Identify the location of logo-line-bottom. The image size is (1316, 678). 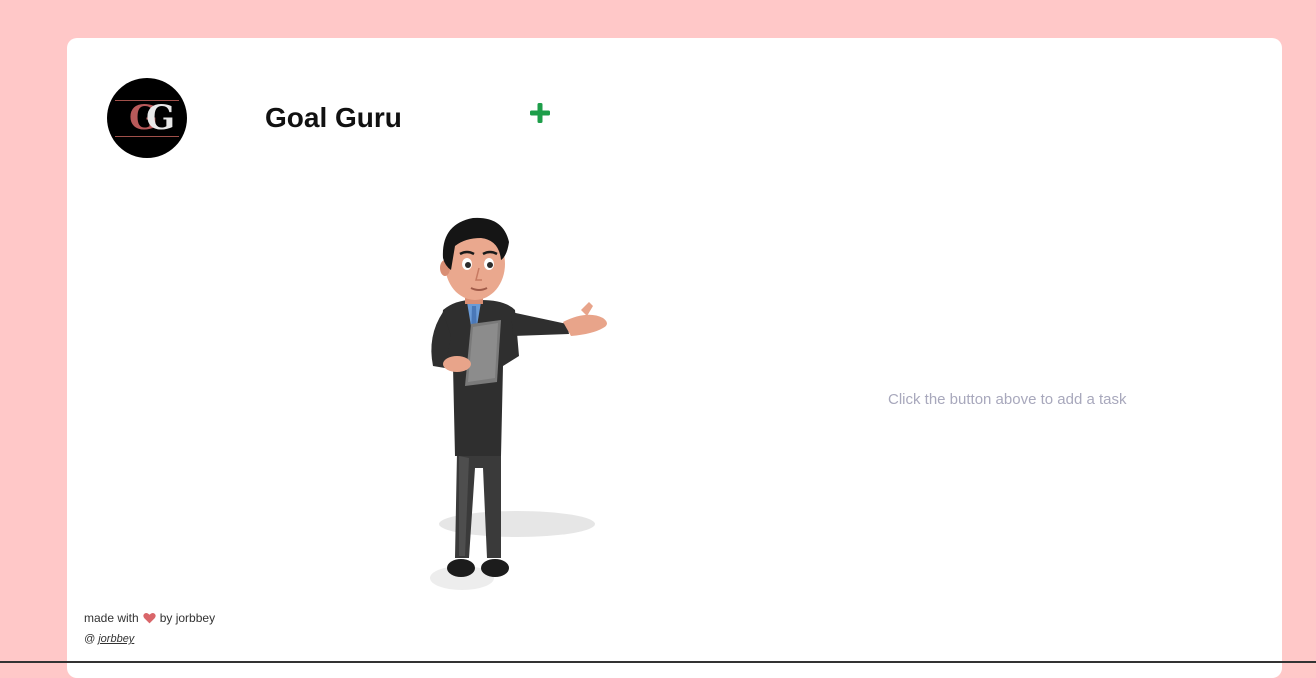
(147, 136).